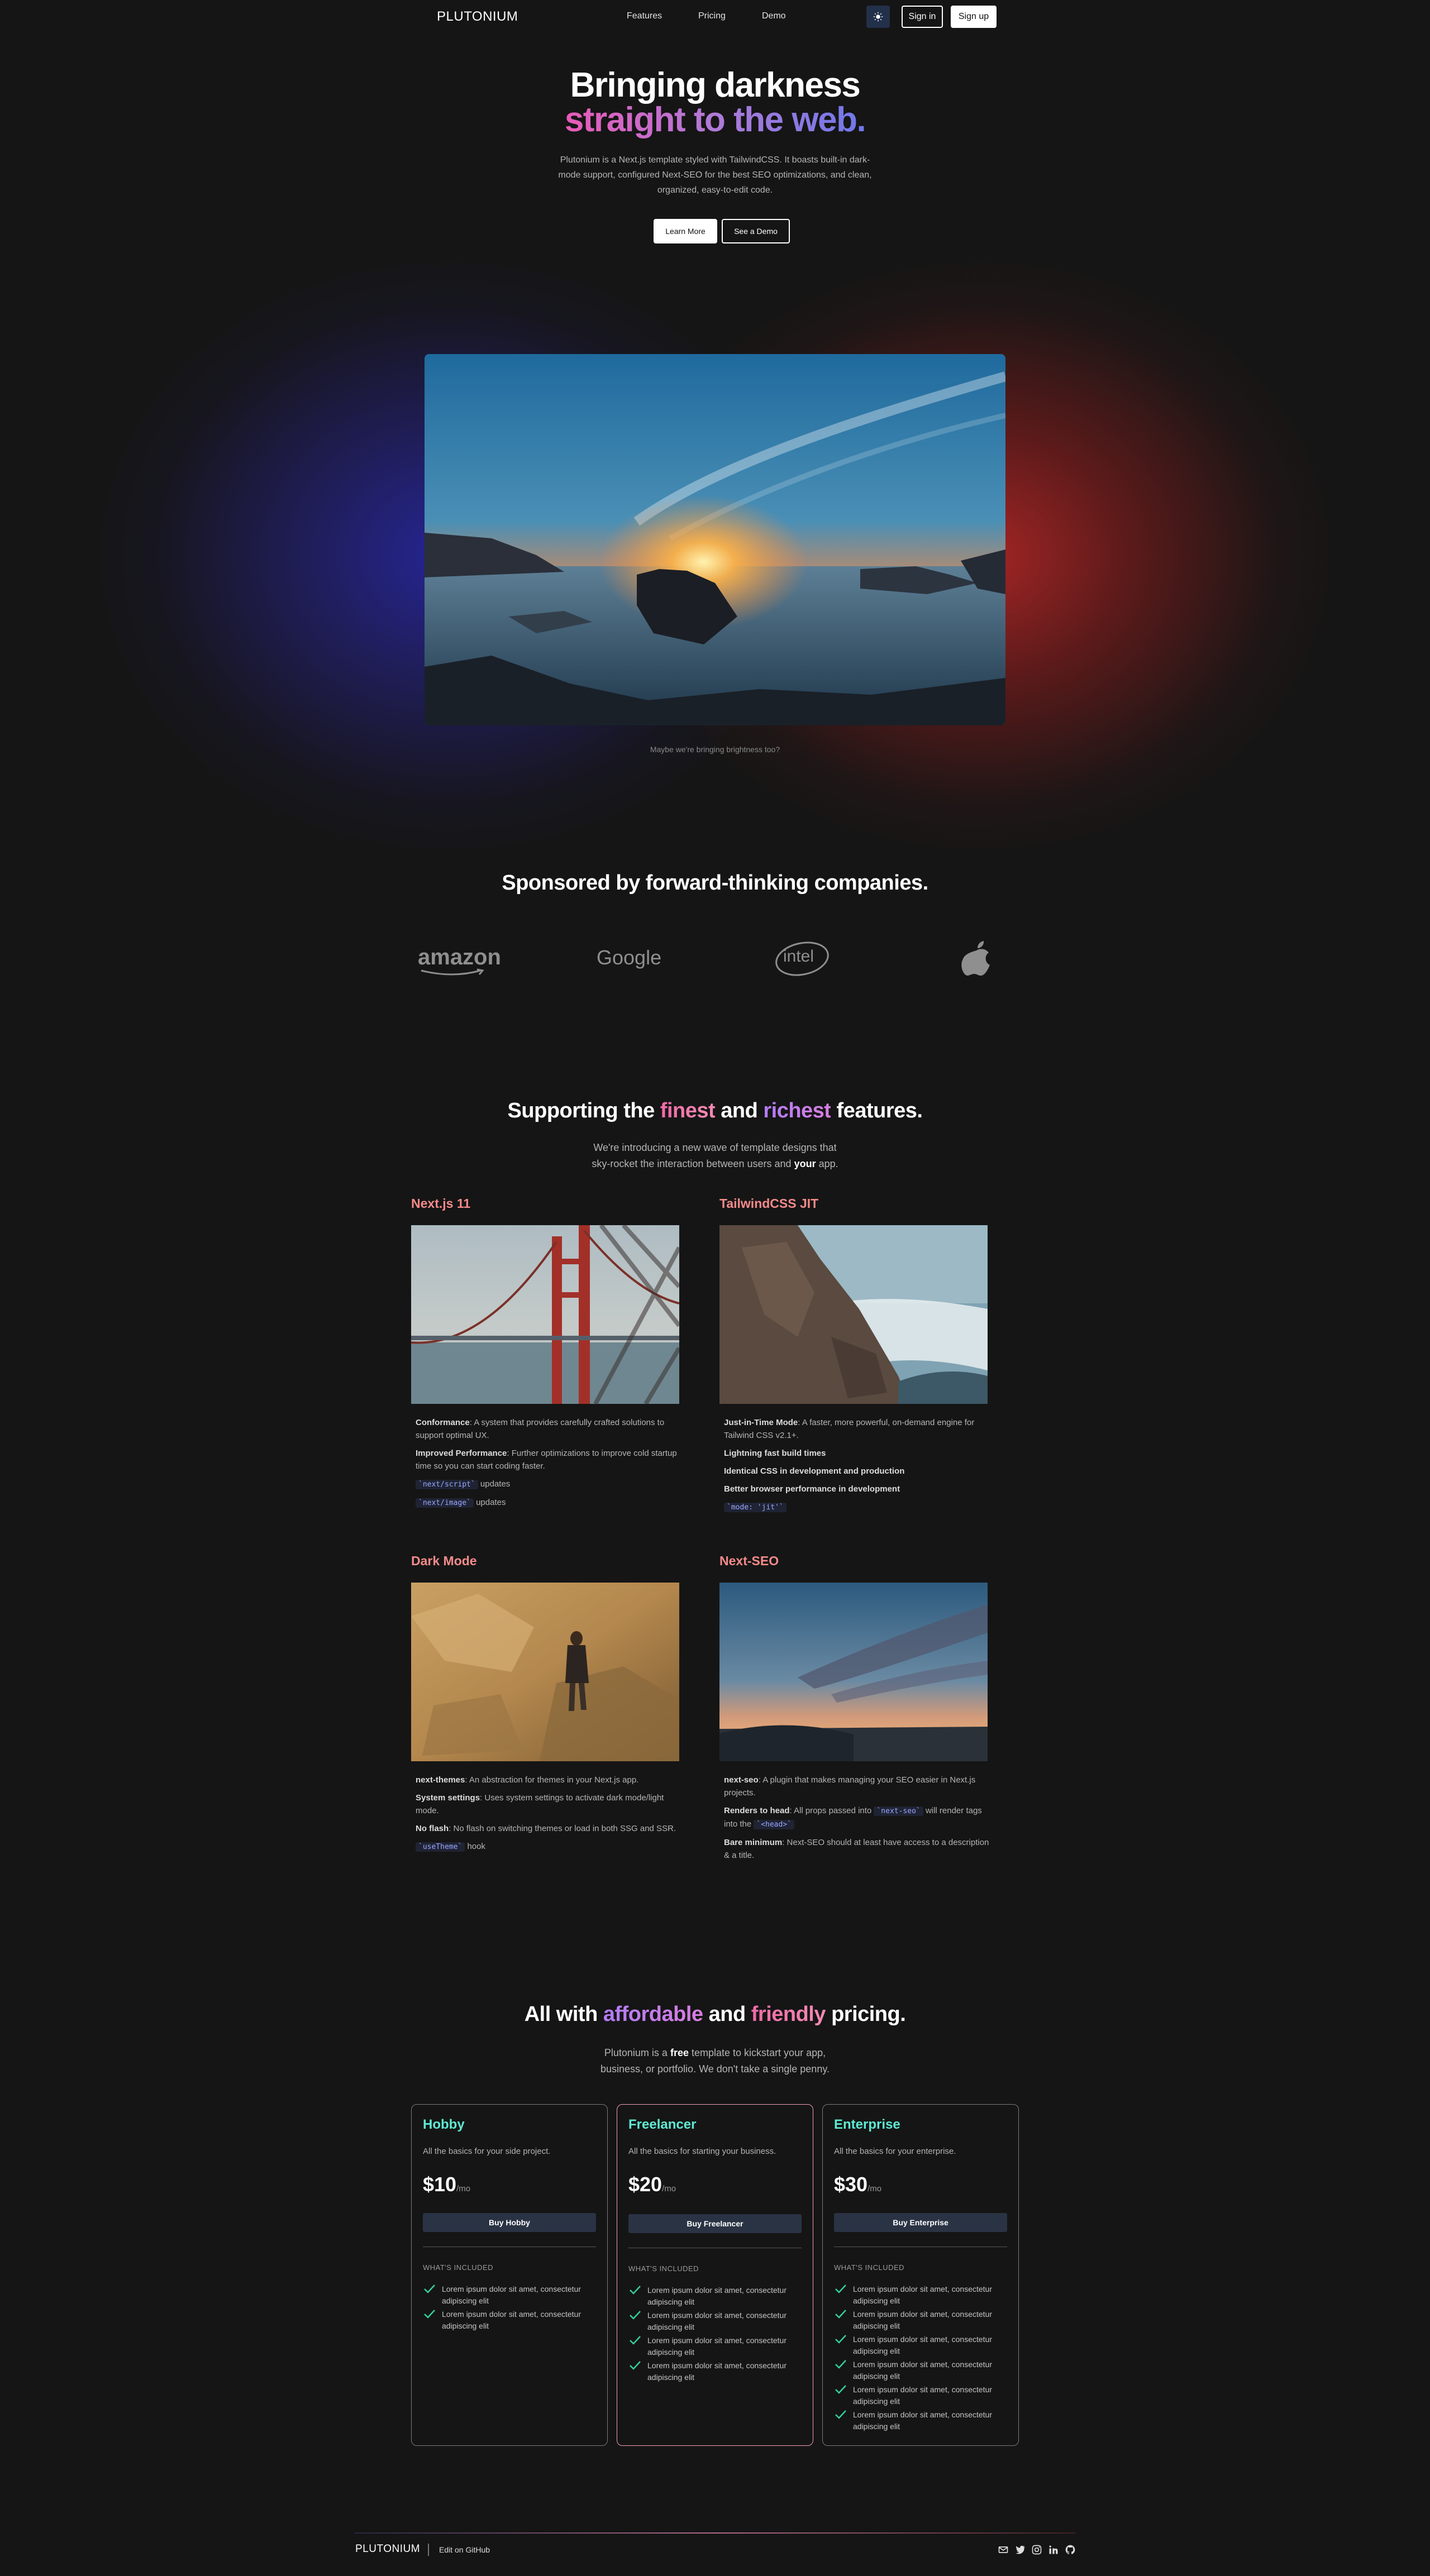 This screenshot has width=1430, height=2576. I want to click on sign-in-button: Sign in, so click(922, 17).